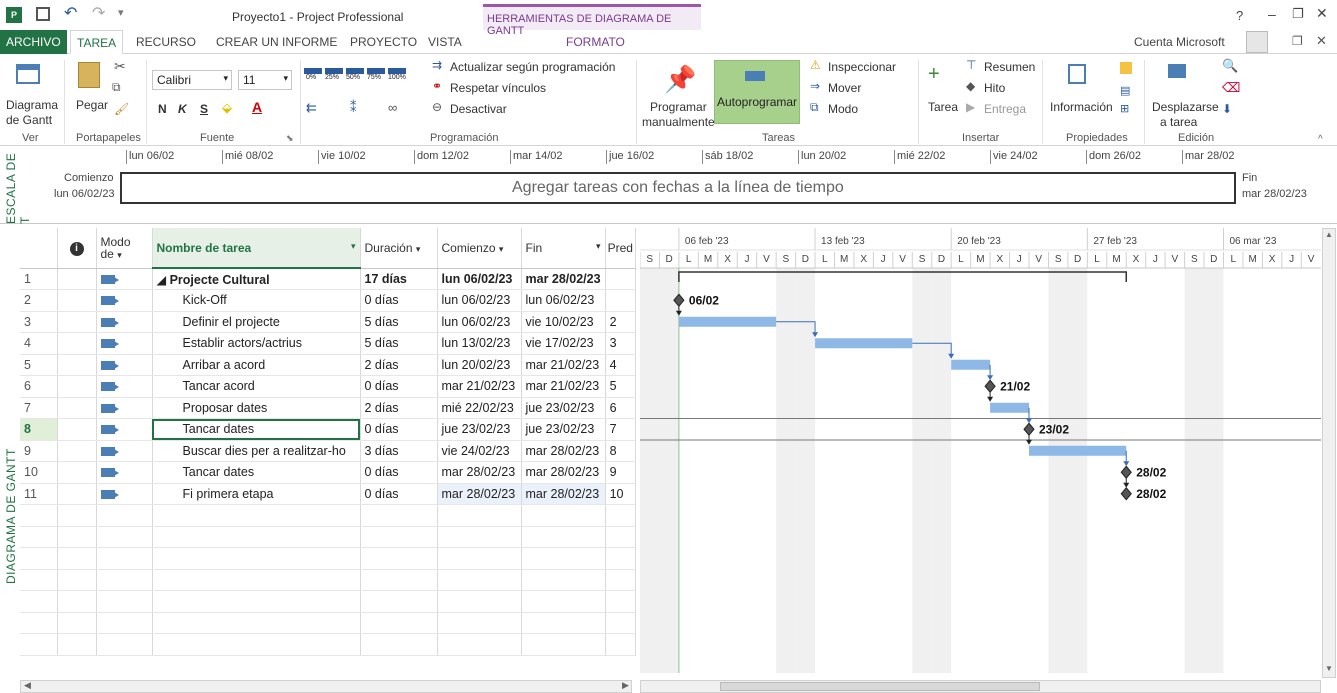 The width and height of the screenshot is (1337, 693). I want to click on row-name: Buscar dies per a realitzar-ho, so click(256, 451).